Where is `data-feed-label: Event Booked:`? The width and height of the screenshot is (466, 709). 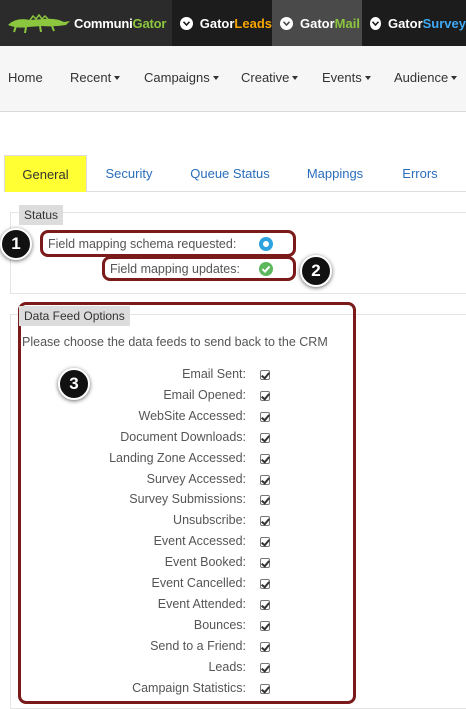 data-feed-label: Event Booked: is located at coordinates (205, 562).